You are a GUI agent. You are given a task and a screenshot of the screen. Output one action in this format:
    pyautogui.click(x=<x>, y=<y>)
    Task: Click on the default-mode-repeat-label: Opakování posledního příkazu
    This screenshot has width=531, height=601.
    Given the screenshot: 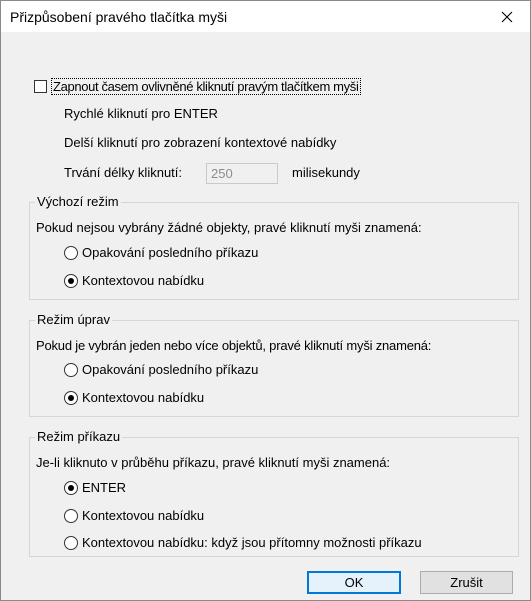 What is the action you would take?
    pyautogui.click(x=170, y=252)
    